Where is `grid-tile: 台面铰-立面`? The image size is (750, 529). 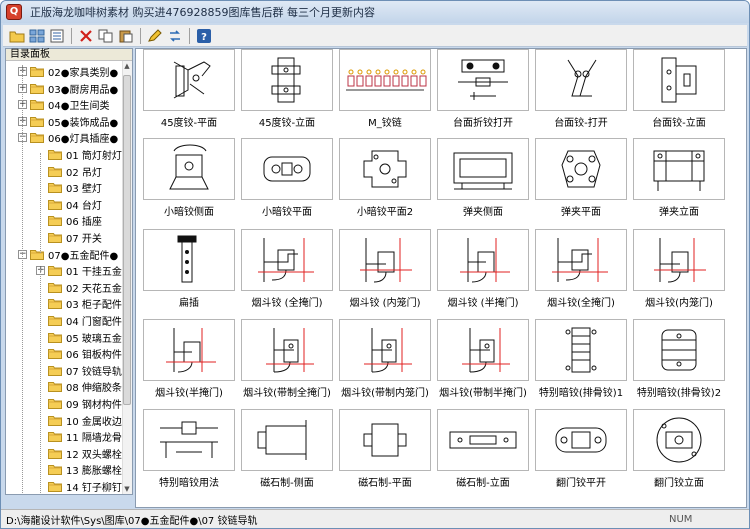
grid-tile: 台面铰-立面 is located at coordinates (679, 93).